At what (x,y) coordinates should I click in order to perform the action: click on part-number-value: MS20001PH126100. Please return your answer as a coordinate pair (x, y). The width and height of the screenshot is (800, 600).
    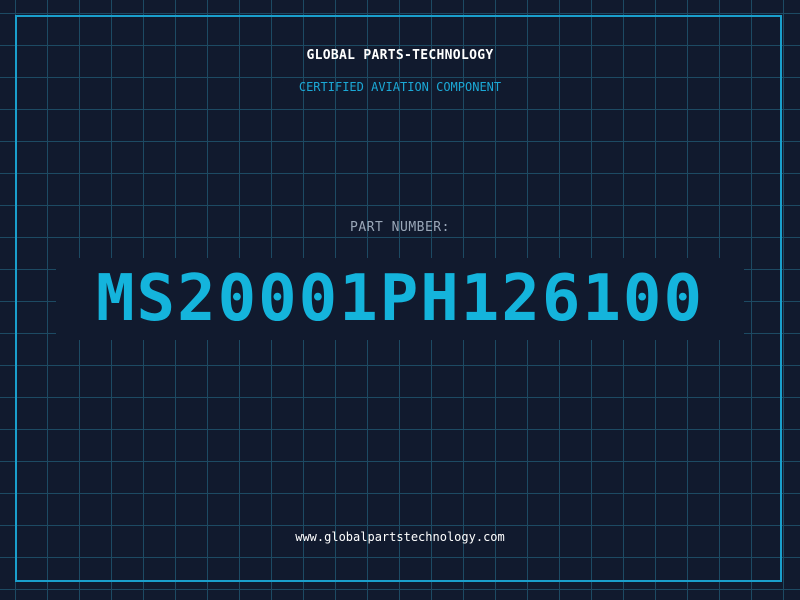
    Looking at the image, I should click on (400, 299).